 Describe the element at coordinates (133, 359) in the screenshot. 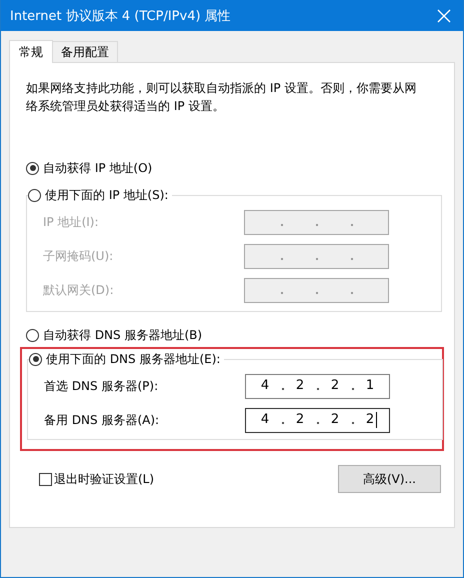

I see `radio-label: 使用下面的 DNS 服务器地址(E):` at that location.